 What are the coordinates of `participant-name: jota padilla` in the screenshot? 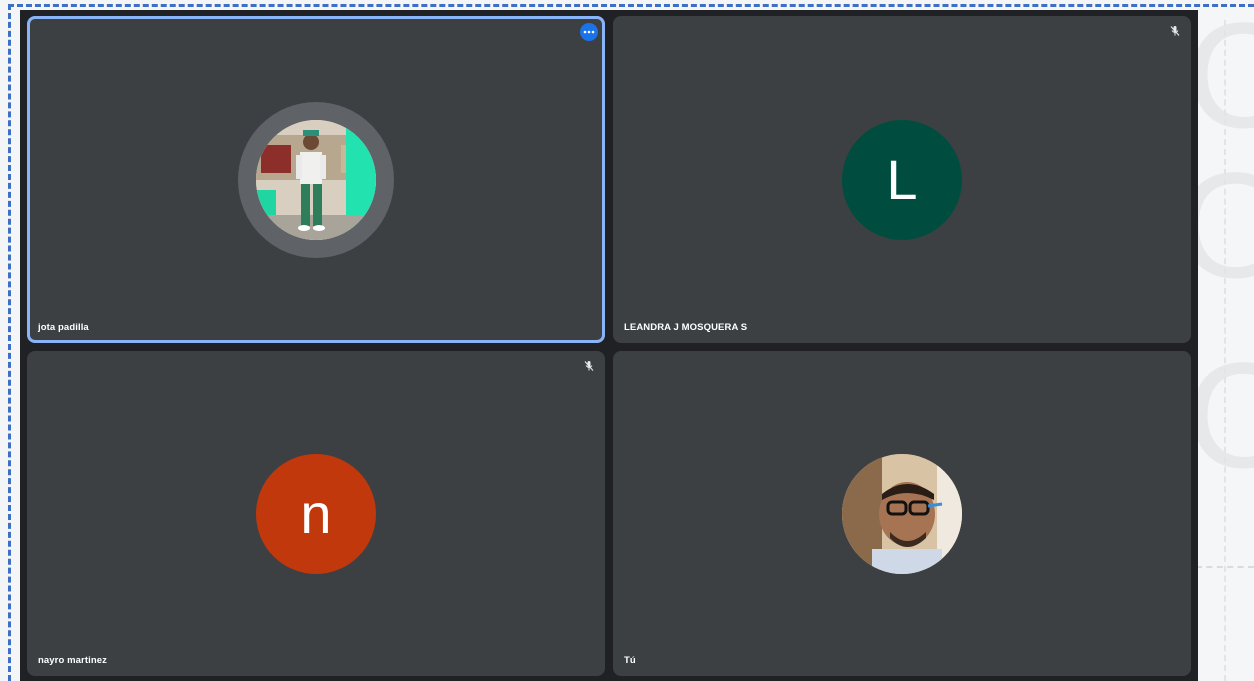 It's located at (63, 327).